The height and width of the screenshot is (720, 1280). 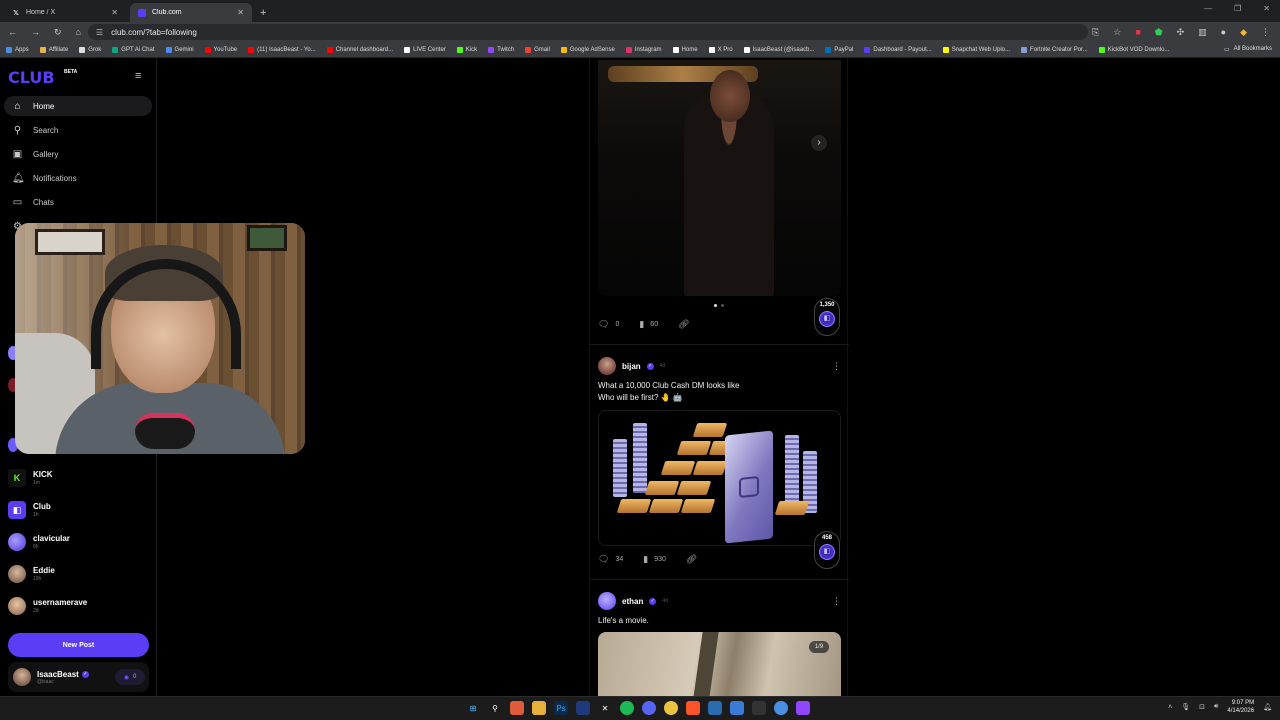 I want to click on sidebar-user-usernamerave: usernamerave 2d, so click(x=78, y=606).